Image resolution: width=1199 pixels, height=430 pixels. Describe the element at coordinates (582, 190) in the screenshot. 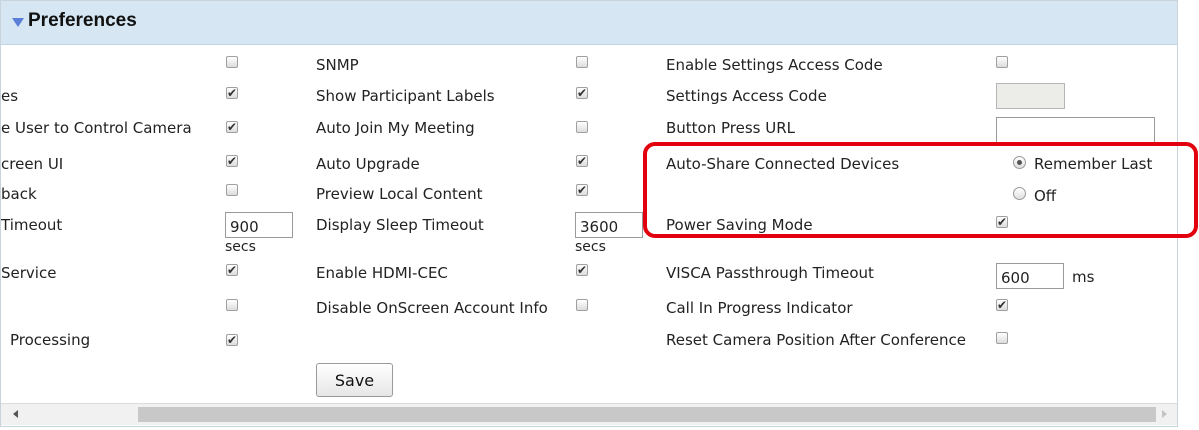

I see `preview-local-content-checkbox` at that location.